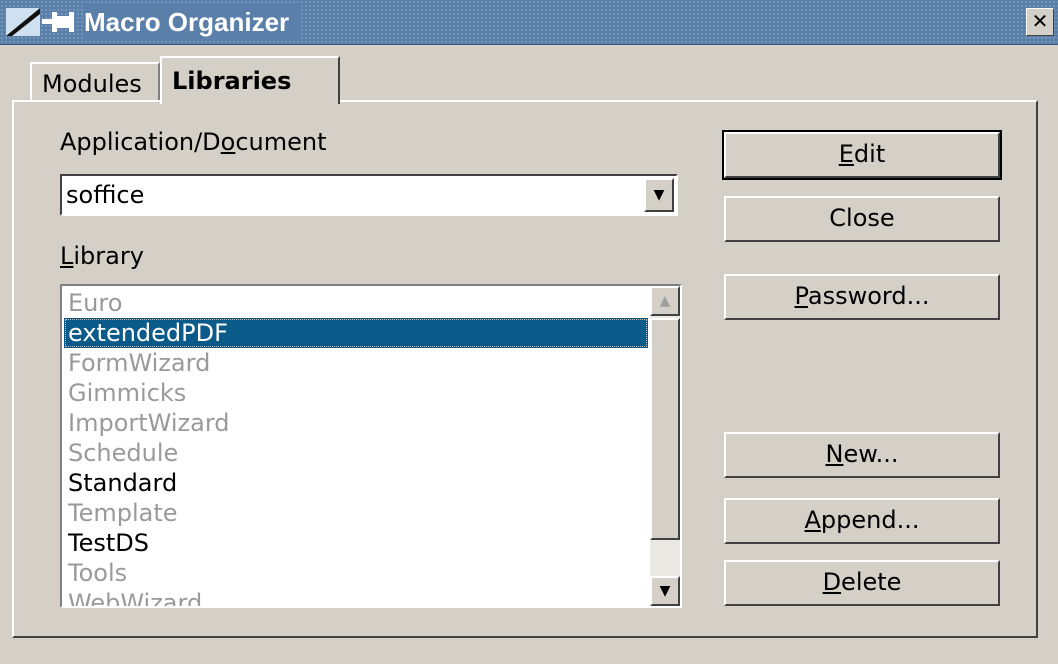 Image resolution: width=1058 pixels, height=664 pixels. I want to click on button-label: elete, so click(871, 582).